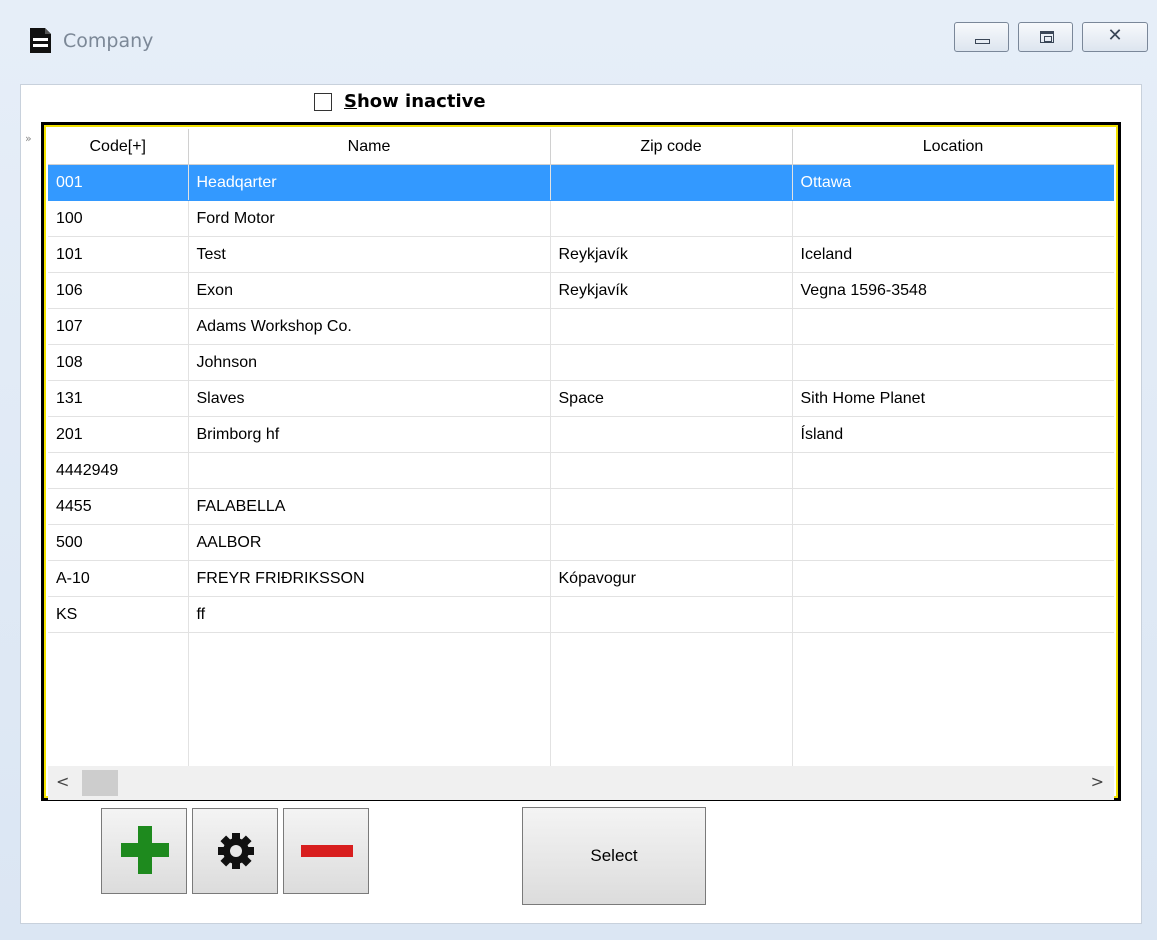 This screenshot has width=1157, height=940. What do you see at coordinates (369, 290) in the screenshot?
I see `cell-name: Exon` at bounding box center [369, 290].